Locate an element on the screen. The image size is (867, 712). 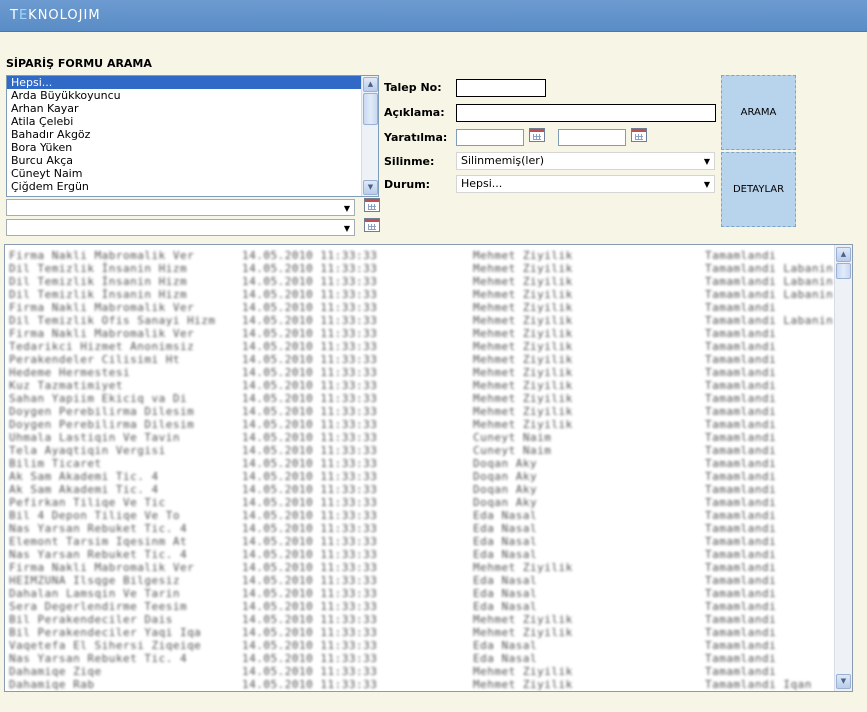
table-cell: Sera Degerlendirme Teesim is located at coordinates (98, 606).